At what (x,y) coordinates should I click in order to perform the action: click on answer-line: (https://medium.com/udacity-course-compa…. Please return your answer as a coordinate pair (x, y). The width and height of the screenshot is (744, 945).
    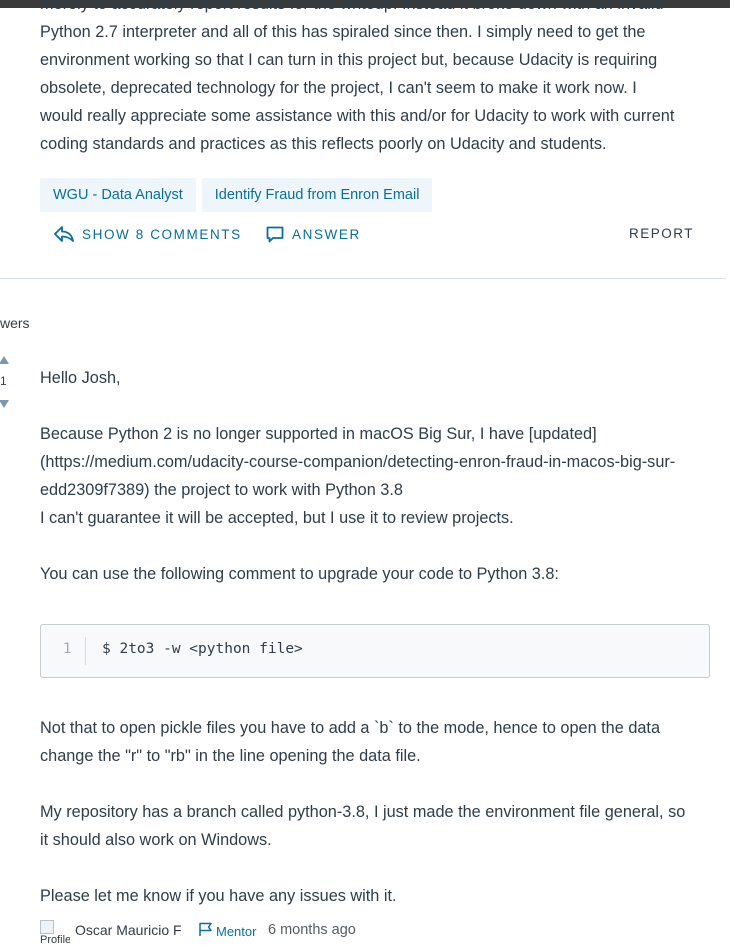
    Looking at the image, I should click on (358, 462).